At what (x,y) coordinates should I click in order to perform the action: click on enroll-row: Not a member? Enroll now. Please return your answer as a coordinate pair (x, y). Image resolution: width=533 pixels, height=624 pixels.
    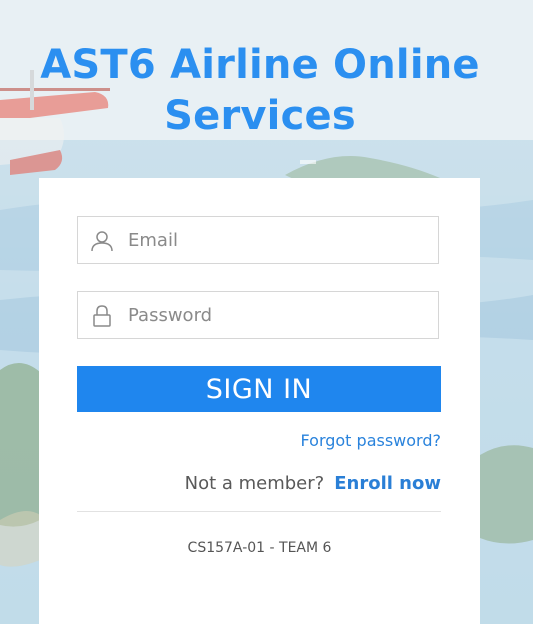
    Looking at the image, I should click on (313, 483).